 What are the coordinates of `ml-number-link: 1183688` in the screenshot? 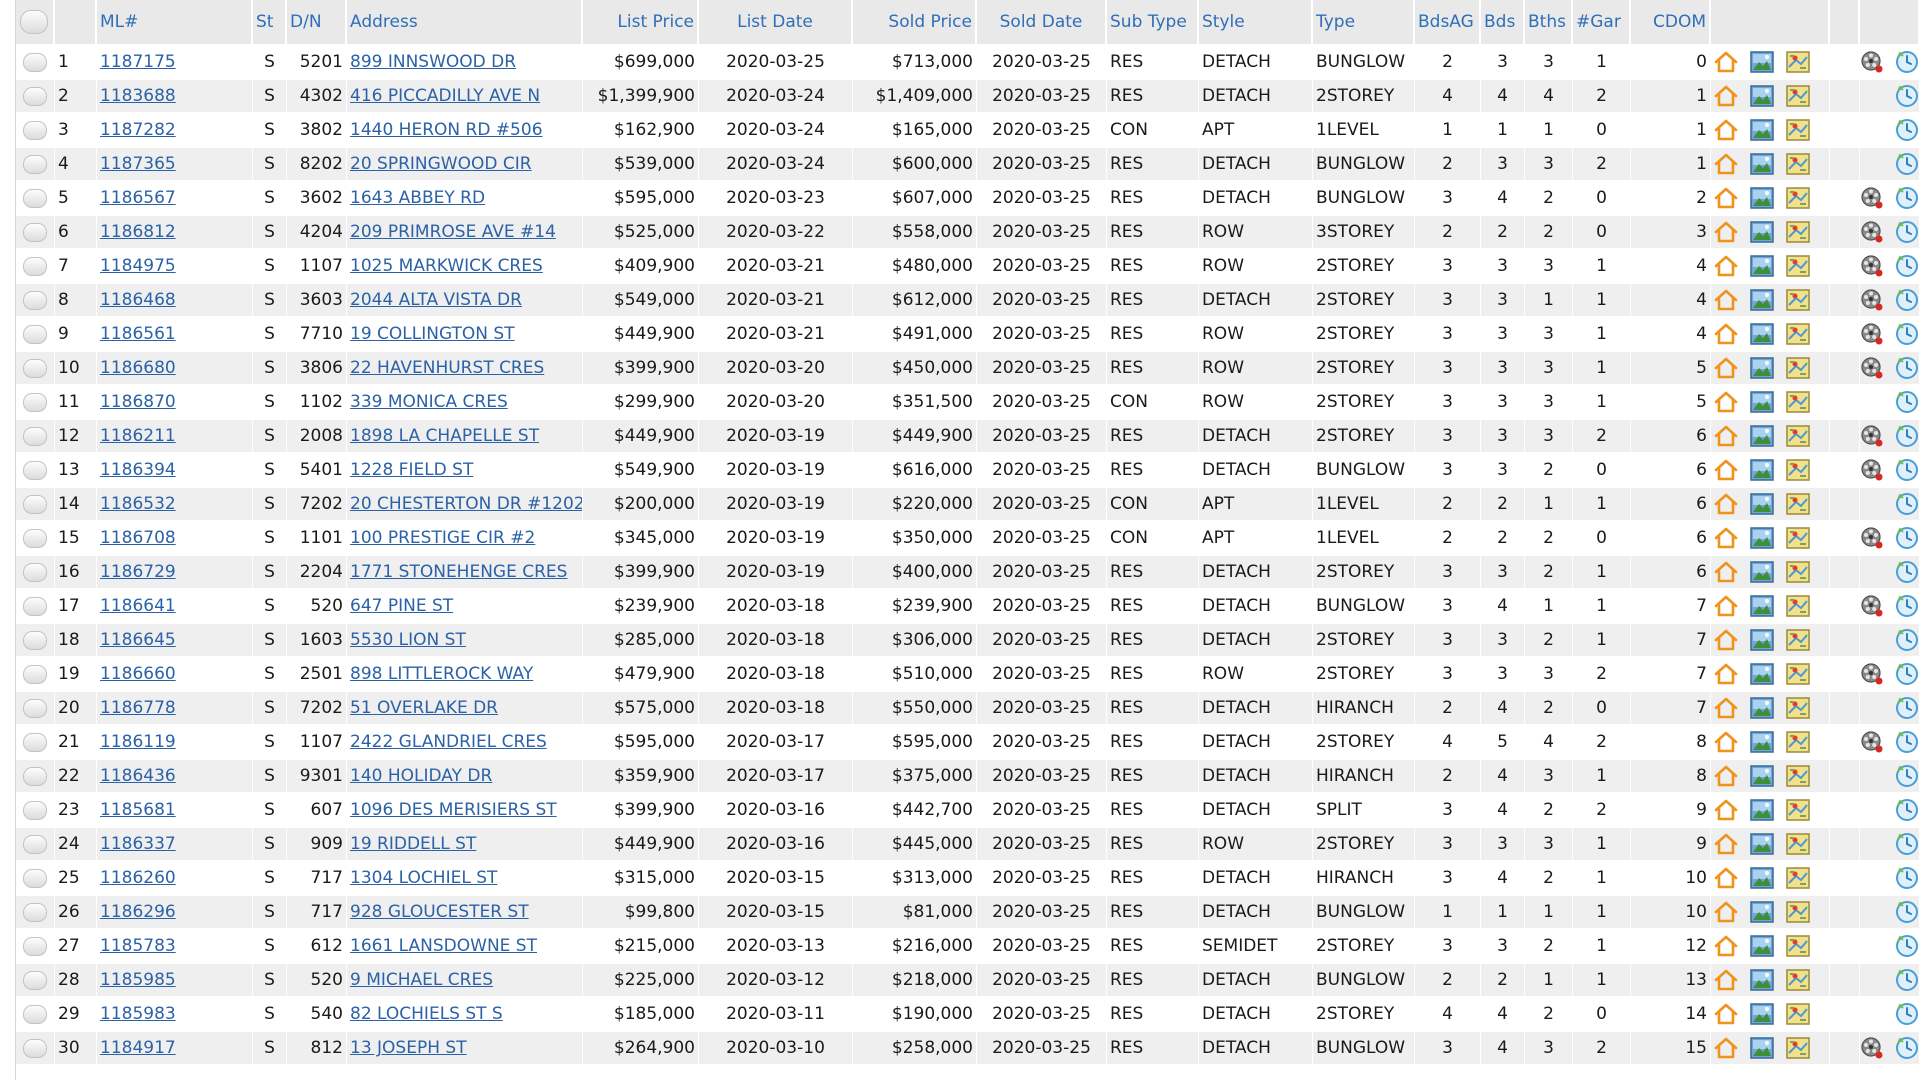 It's located at (138, 96).